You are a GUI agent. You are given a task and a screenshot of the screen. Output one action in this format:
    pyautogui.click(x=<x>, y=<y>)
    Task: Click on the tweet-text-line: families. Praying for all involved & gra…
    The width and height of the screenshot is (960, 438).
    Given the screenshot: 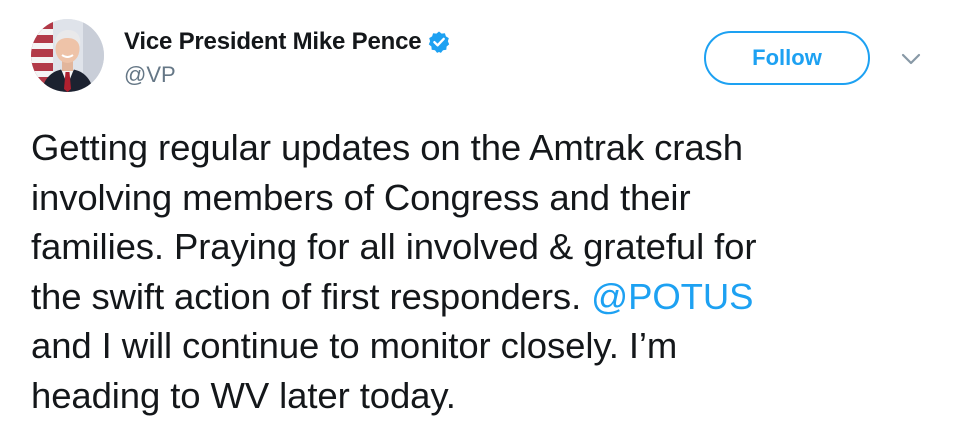 What is the action you would take?
    pyautogui.click(x=394, y=246)
    